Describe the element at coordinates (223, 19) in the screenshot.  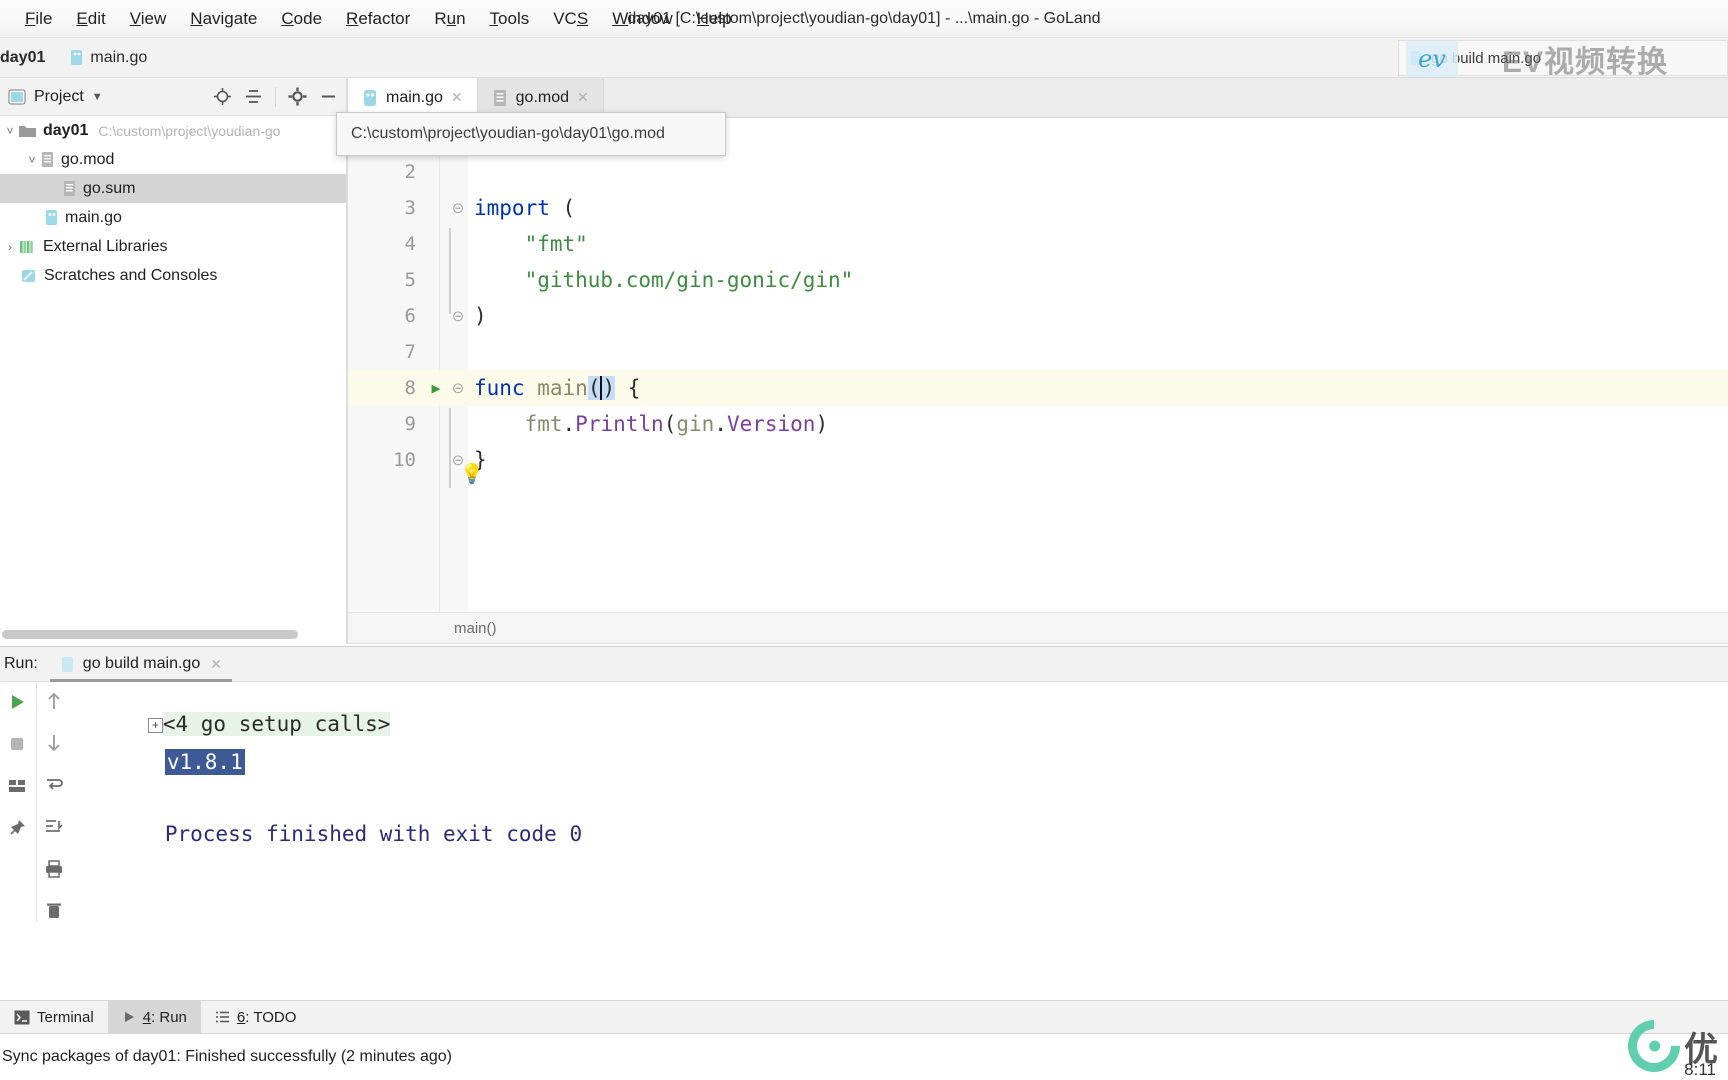
I see `menu-navigate: Navigate` at that location.